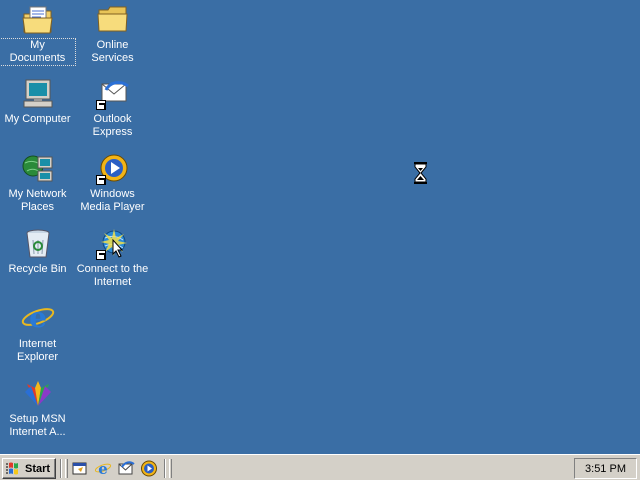 This screenshot has width=640, height=480. I want to click on desktop-icon-label: Connect to the Internet, so click(112, 275).